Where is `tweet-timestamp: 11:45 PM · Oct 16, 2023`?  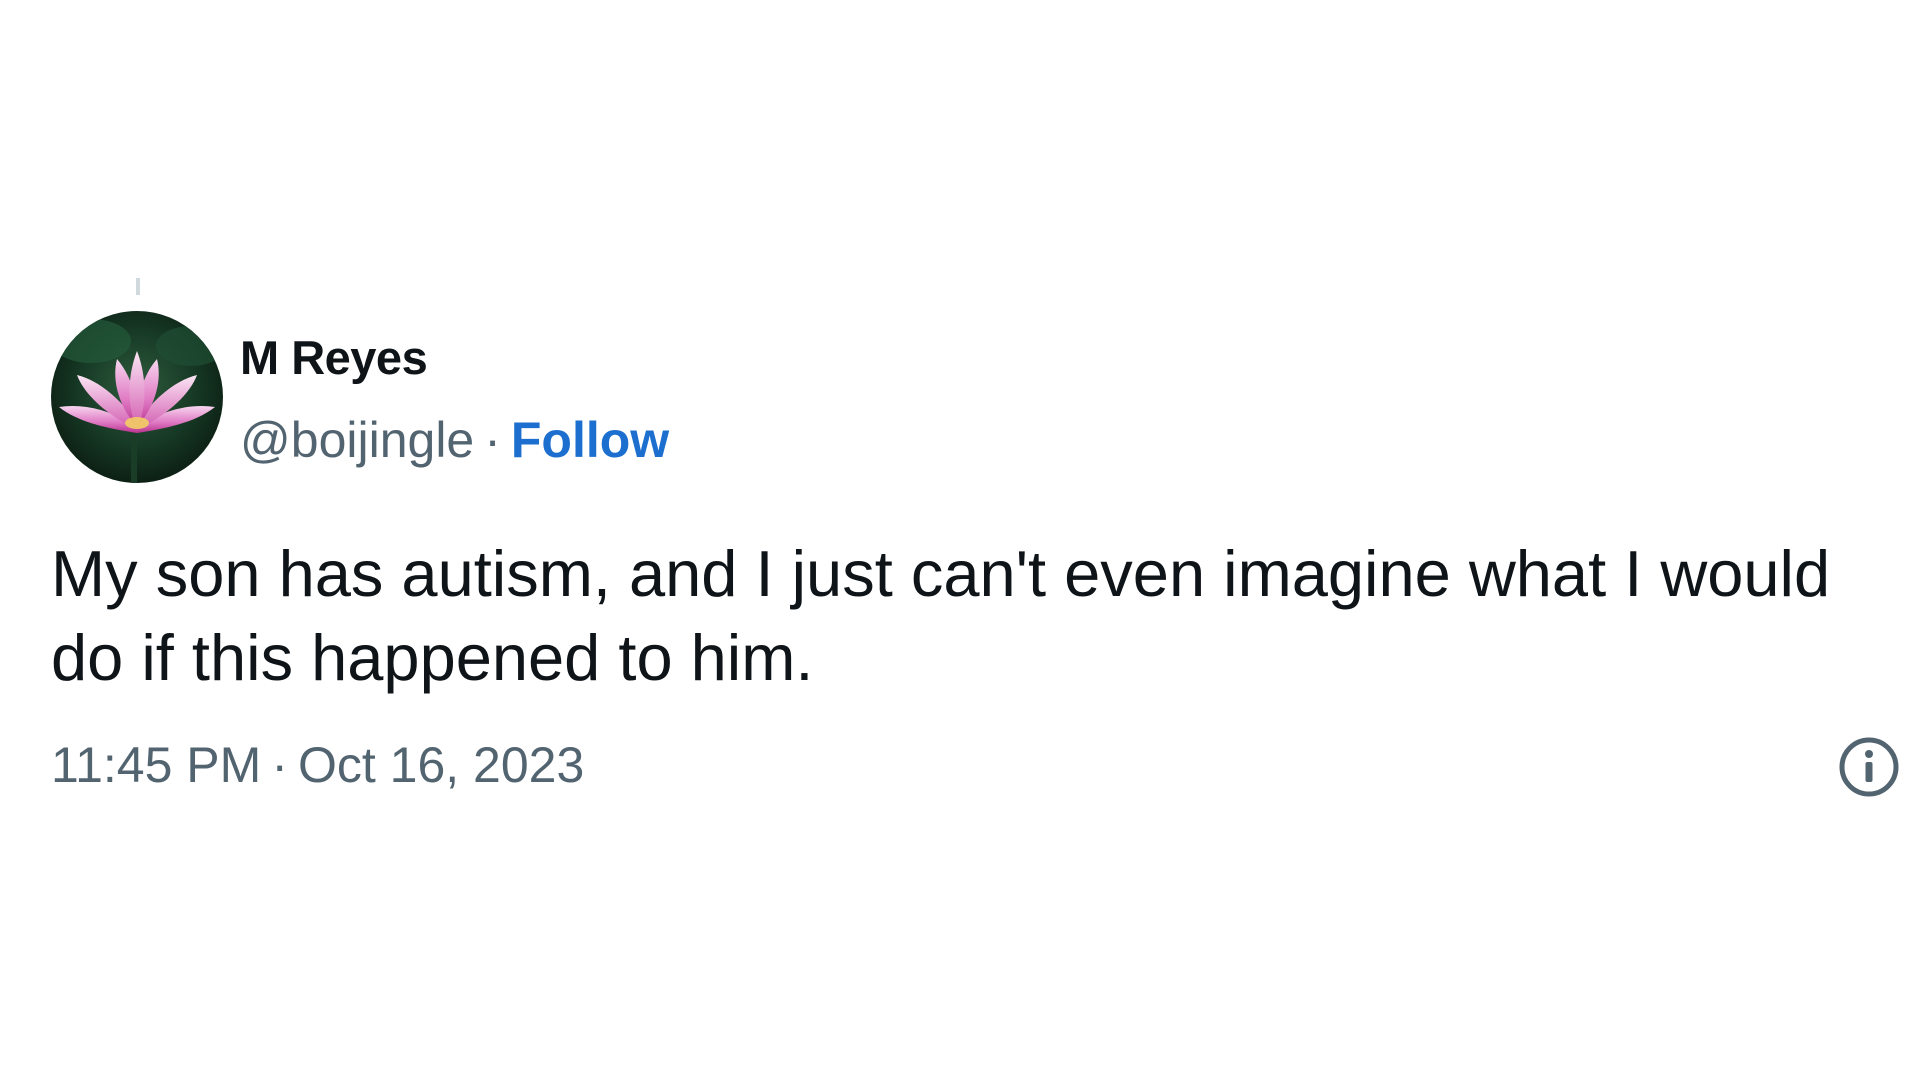 tweet-timestamp: 11:45 PM · Oct 16, 2023 is located at coordinates (317, 765).